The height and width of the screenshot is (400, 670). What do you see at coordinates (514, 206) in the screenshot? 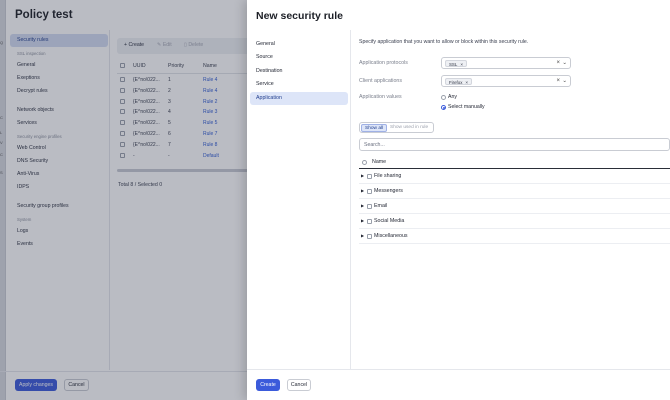
I see `list-item: ▶ Email` at bounding box center [514, 206].